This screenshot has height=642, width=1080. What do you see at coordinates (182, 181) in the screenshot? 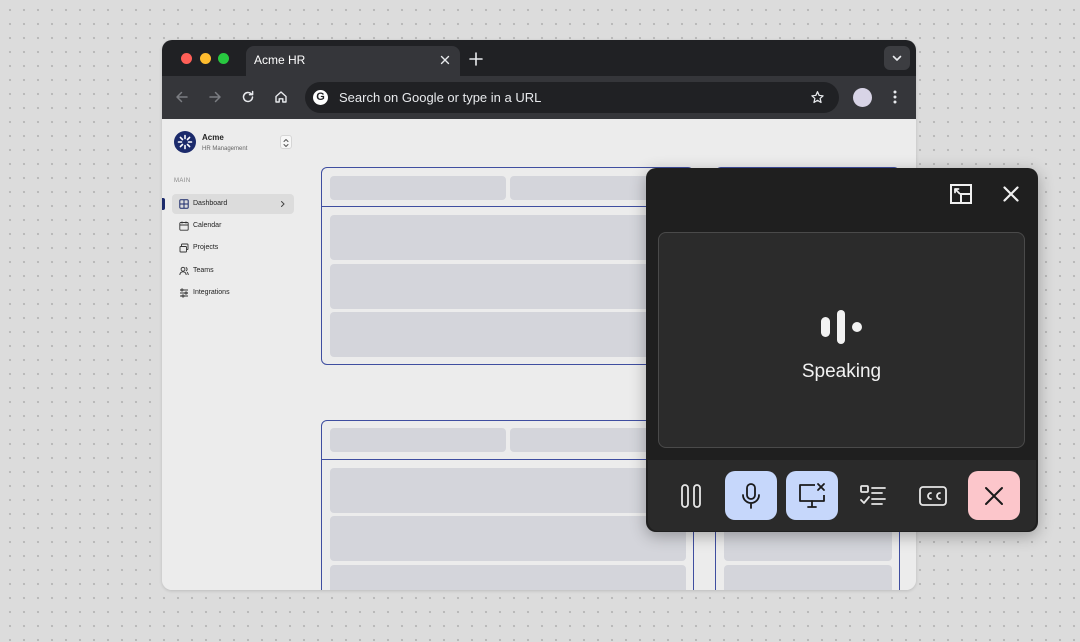
I see `sidebar-section-label: MAIN` at bounding box center [182, 181].